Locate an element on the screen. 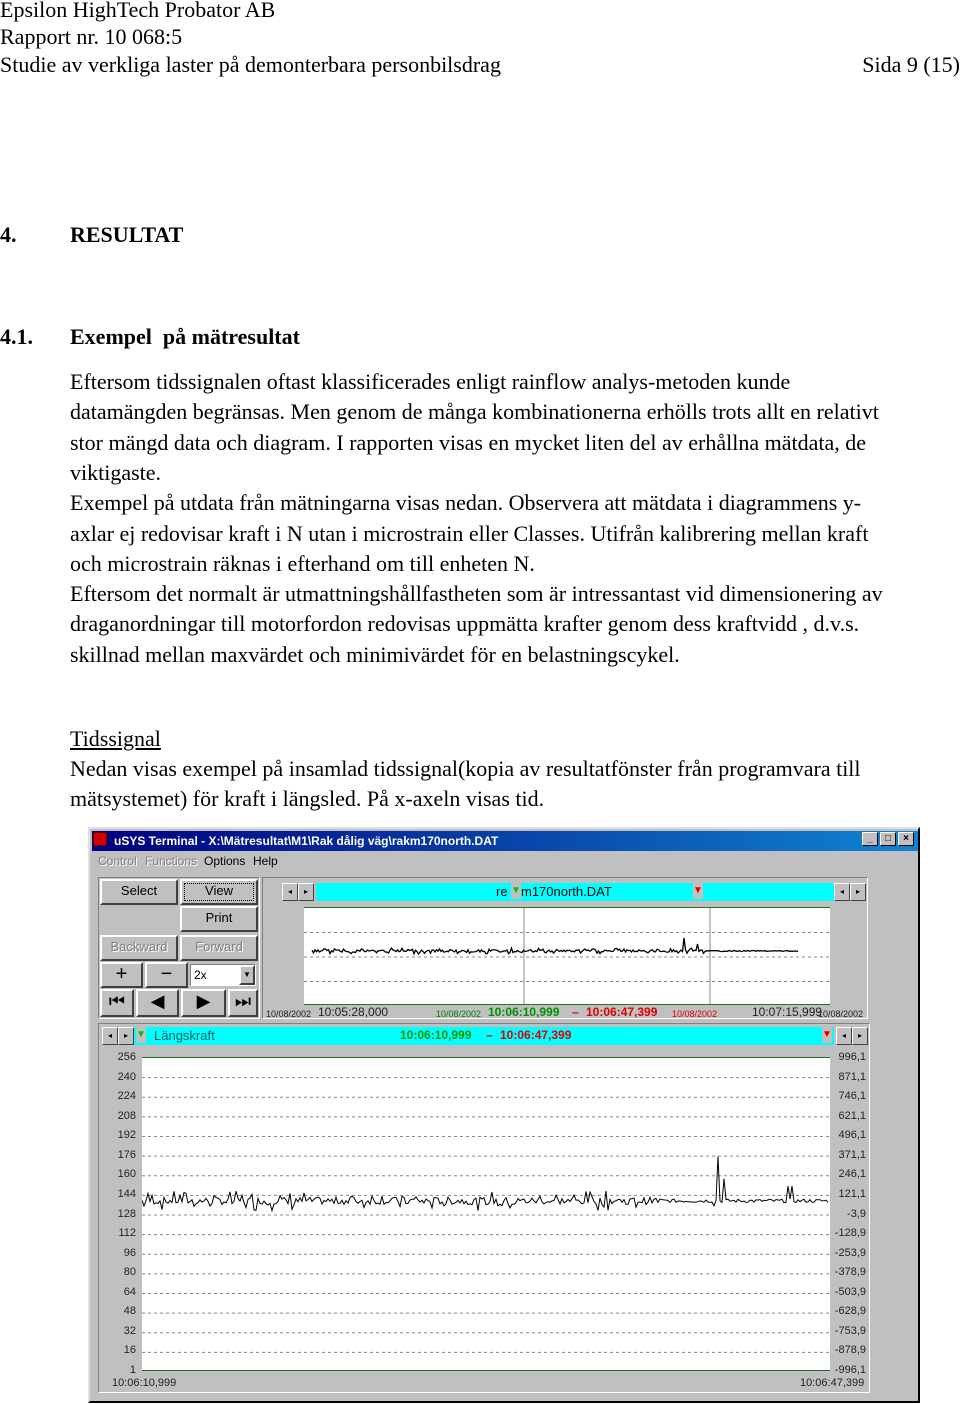 The height and width of the screenshot is (1404, 960). select-button: Select is located at coordinates (139, 892).